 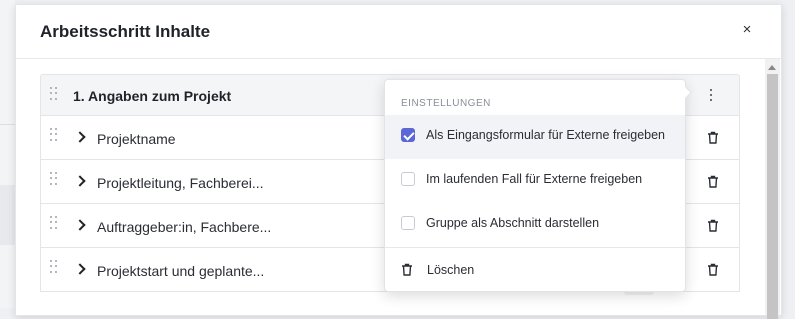 What do you see at coordinates (772, 67) in the screenshot?
I see `scroll-up-arrow-icon` at bounding box center [772, 67].